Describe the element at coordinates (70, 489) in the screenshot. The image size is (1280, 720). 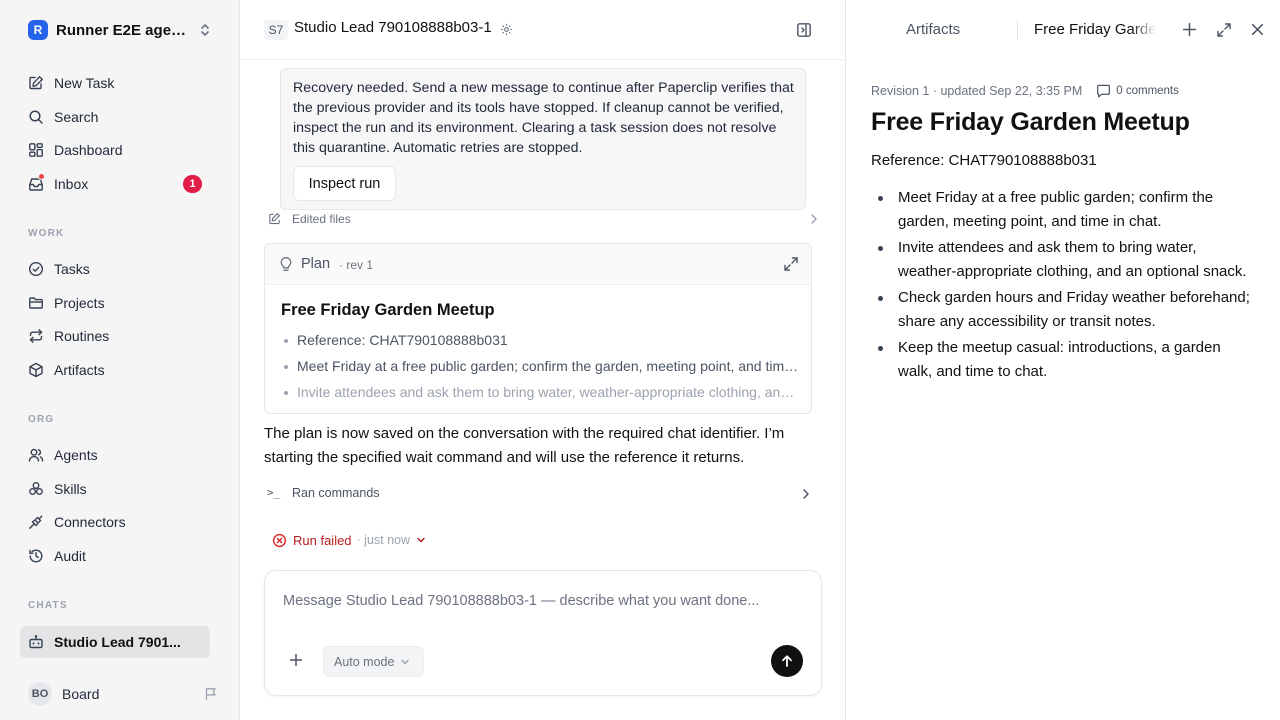
I see `sidebar-item-label: Skills` at that location.